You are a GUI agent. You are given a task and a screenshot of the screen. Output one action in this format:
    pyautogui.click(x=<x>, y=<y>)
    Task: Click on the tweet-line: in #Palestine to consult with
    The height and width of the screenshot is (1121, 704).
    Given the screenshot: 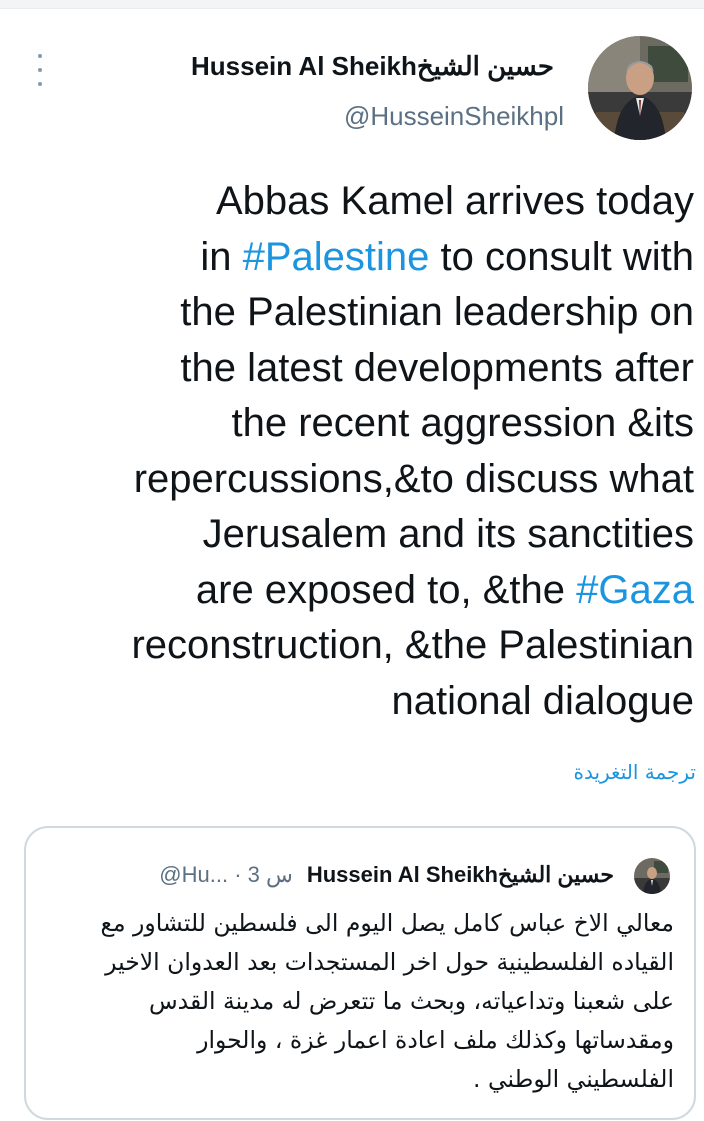 What is the action you would take?
    pyautogui.click(x=447, y=256)
    